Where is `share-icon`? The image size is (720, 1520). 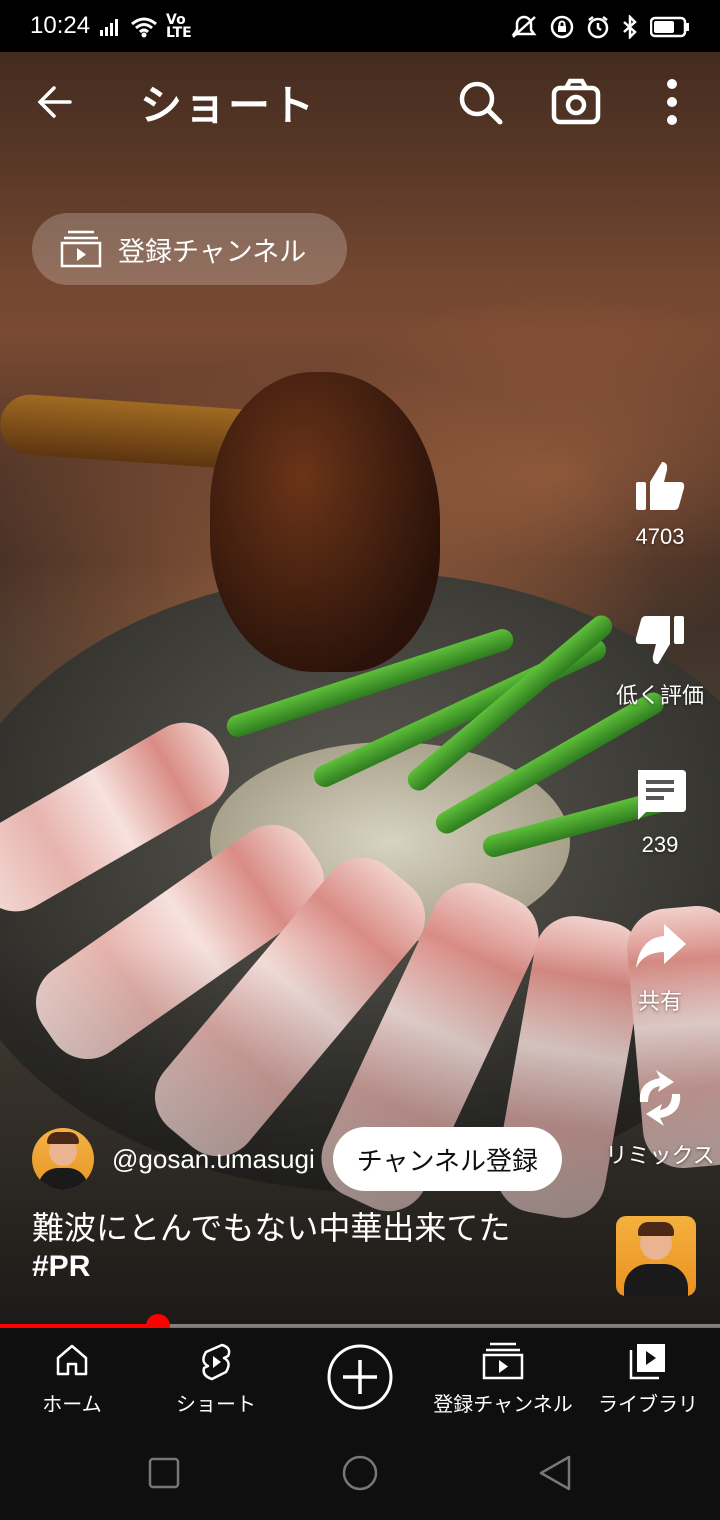
share-icon is located at coordinates (661, 946).